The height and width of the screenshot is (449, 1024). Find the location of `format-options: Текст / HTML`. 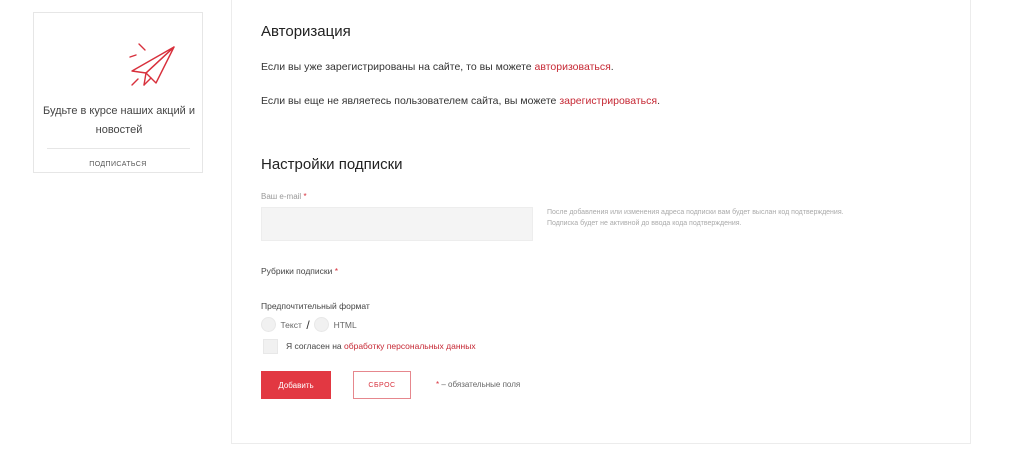

format-options: Текст / HTML is located at coordinates (309, 325).